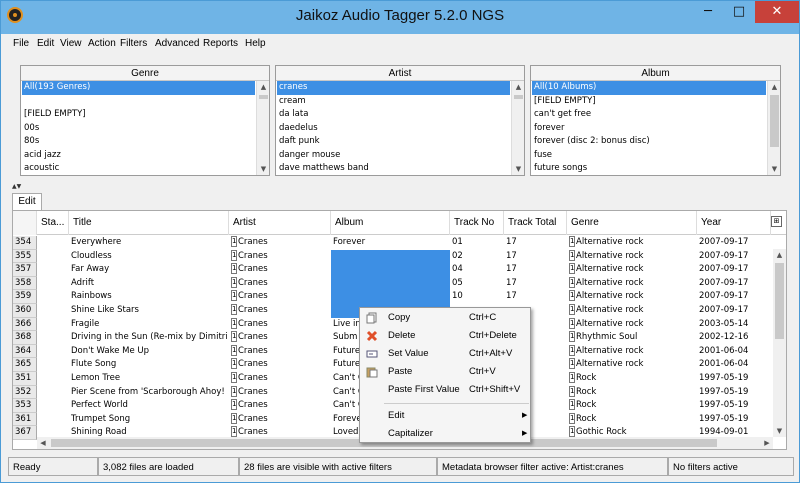  What do you see at coordinates (25, 283) in the screenshot?
I see `row-number: 358` at bounding box center [25, 283].